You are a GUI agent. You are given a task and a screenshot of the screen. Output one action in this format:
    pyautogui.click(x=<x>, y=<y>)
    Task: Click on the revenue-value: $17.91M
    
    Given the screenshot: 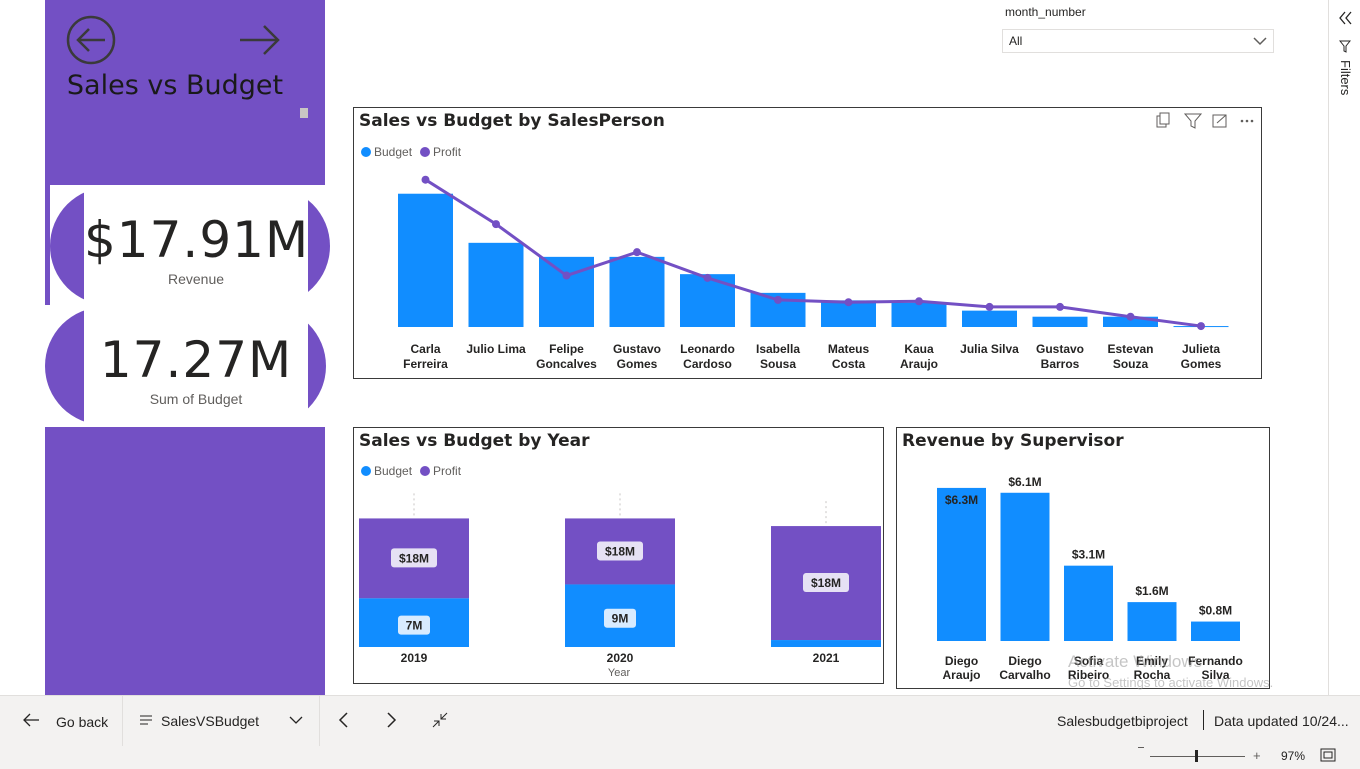 What is the action you would take?
    pyautogui.click(x=197, y=240)
    